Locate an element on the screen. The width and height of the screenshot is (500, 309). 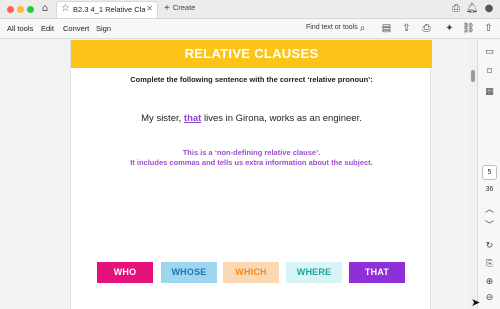
find-tools-button: Find text or tools is located at coordinates (332, 27).